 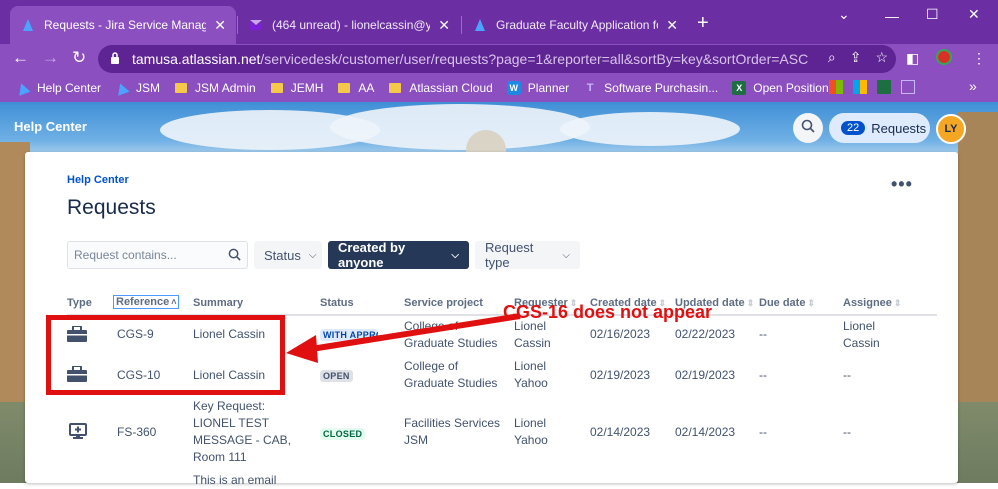 I want to click on annotation-arrow, so click(x=403, y=338).